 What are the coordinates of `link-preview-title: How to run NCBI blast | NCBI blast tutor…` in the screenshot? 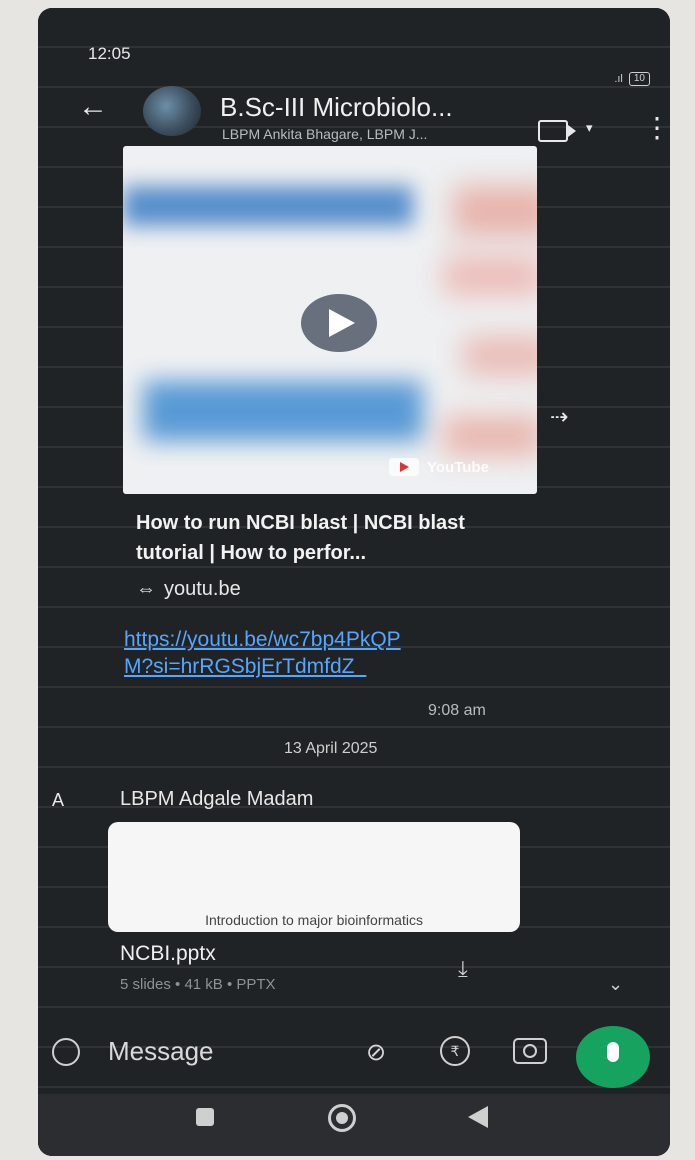 It's located at (336, 538).